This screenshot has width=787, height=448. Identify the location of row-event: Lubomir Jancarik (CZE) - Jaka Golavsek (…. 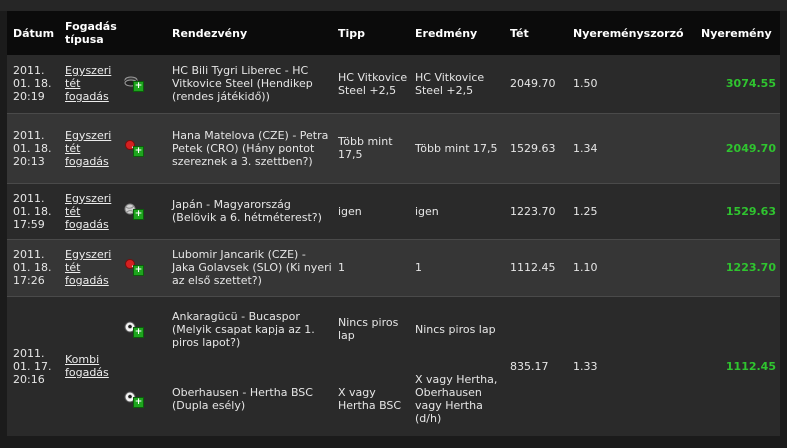
(249, 267).